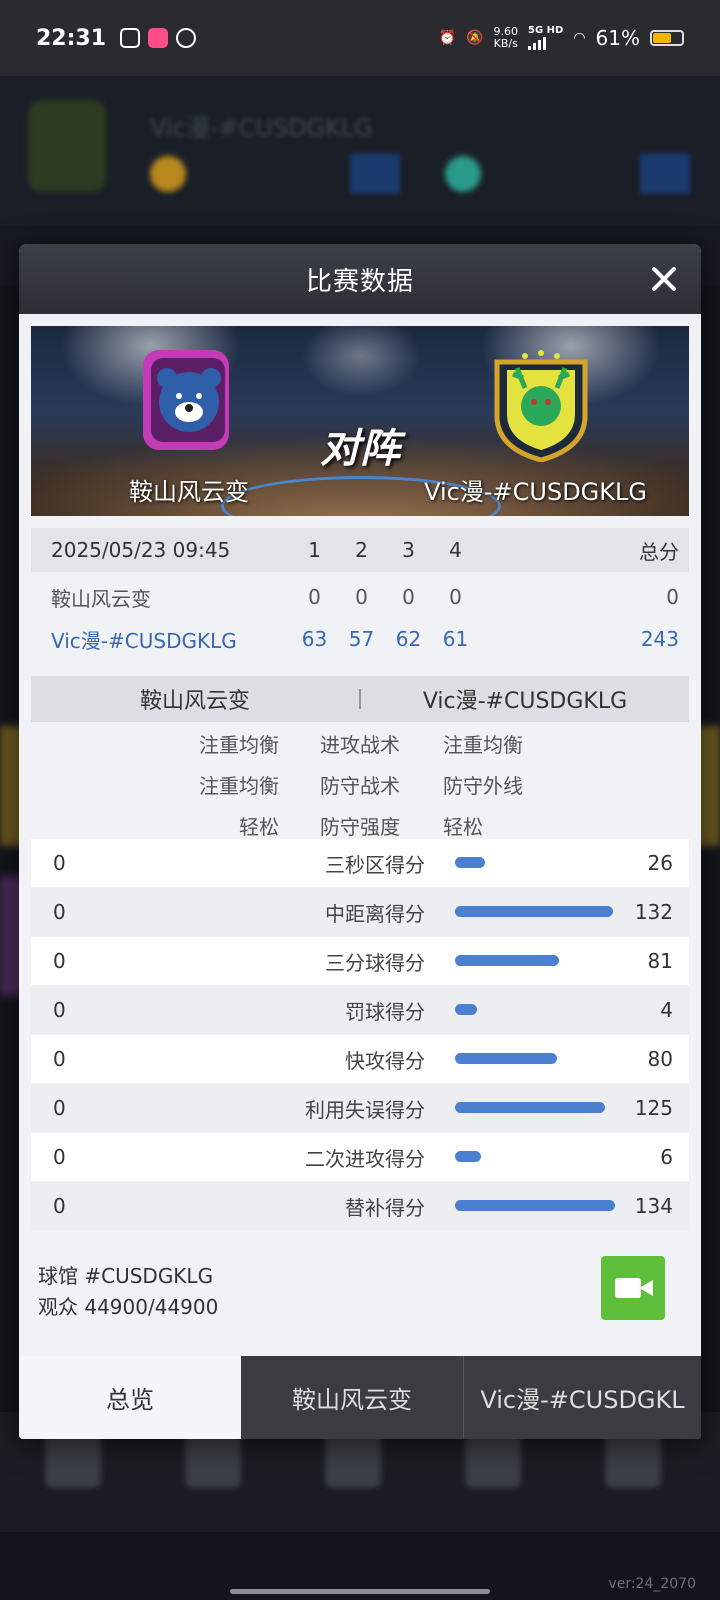 This screenshot has width=720, height=1600. I want to click on stat-row: 0 三分球得分 81, so click(360, 961).